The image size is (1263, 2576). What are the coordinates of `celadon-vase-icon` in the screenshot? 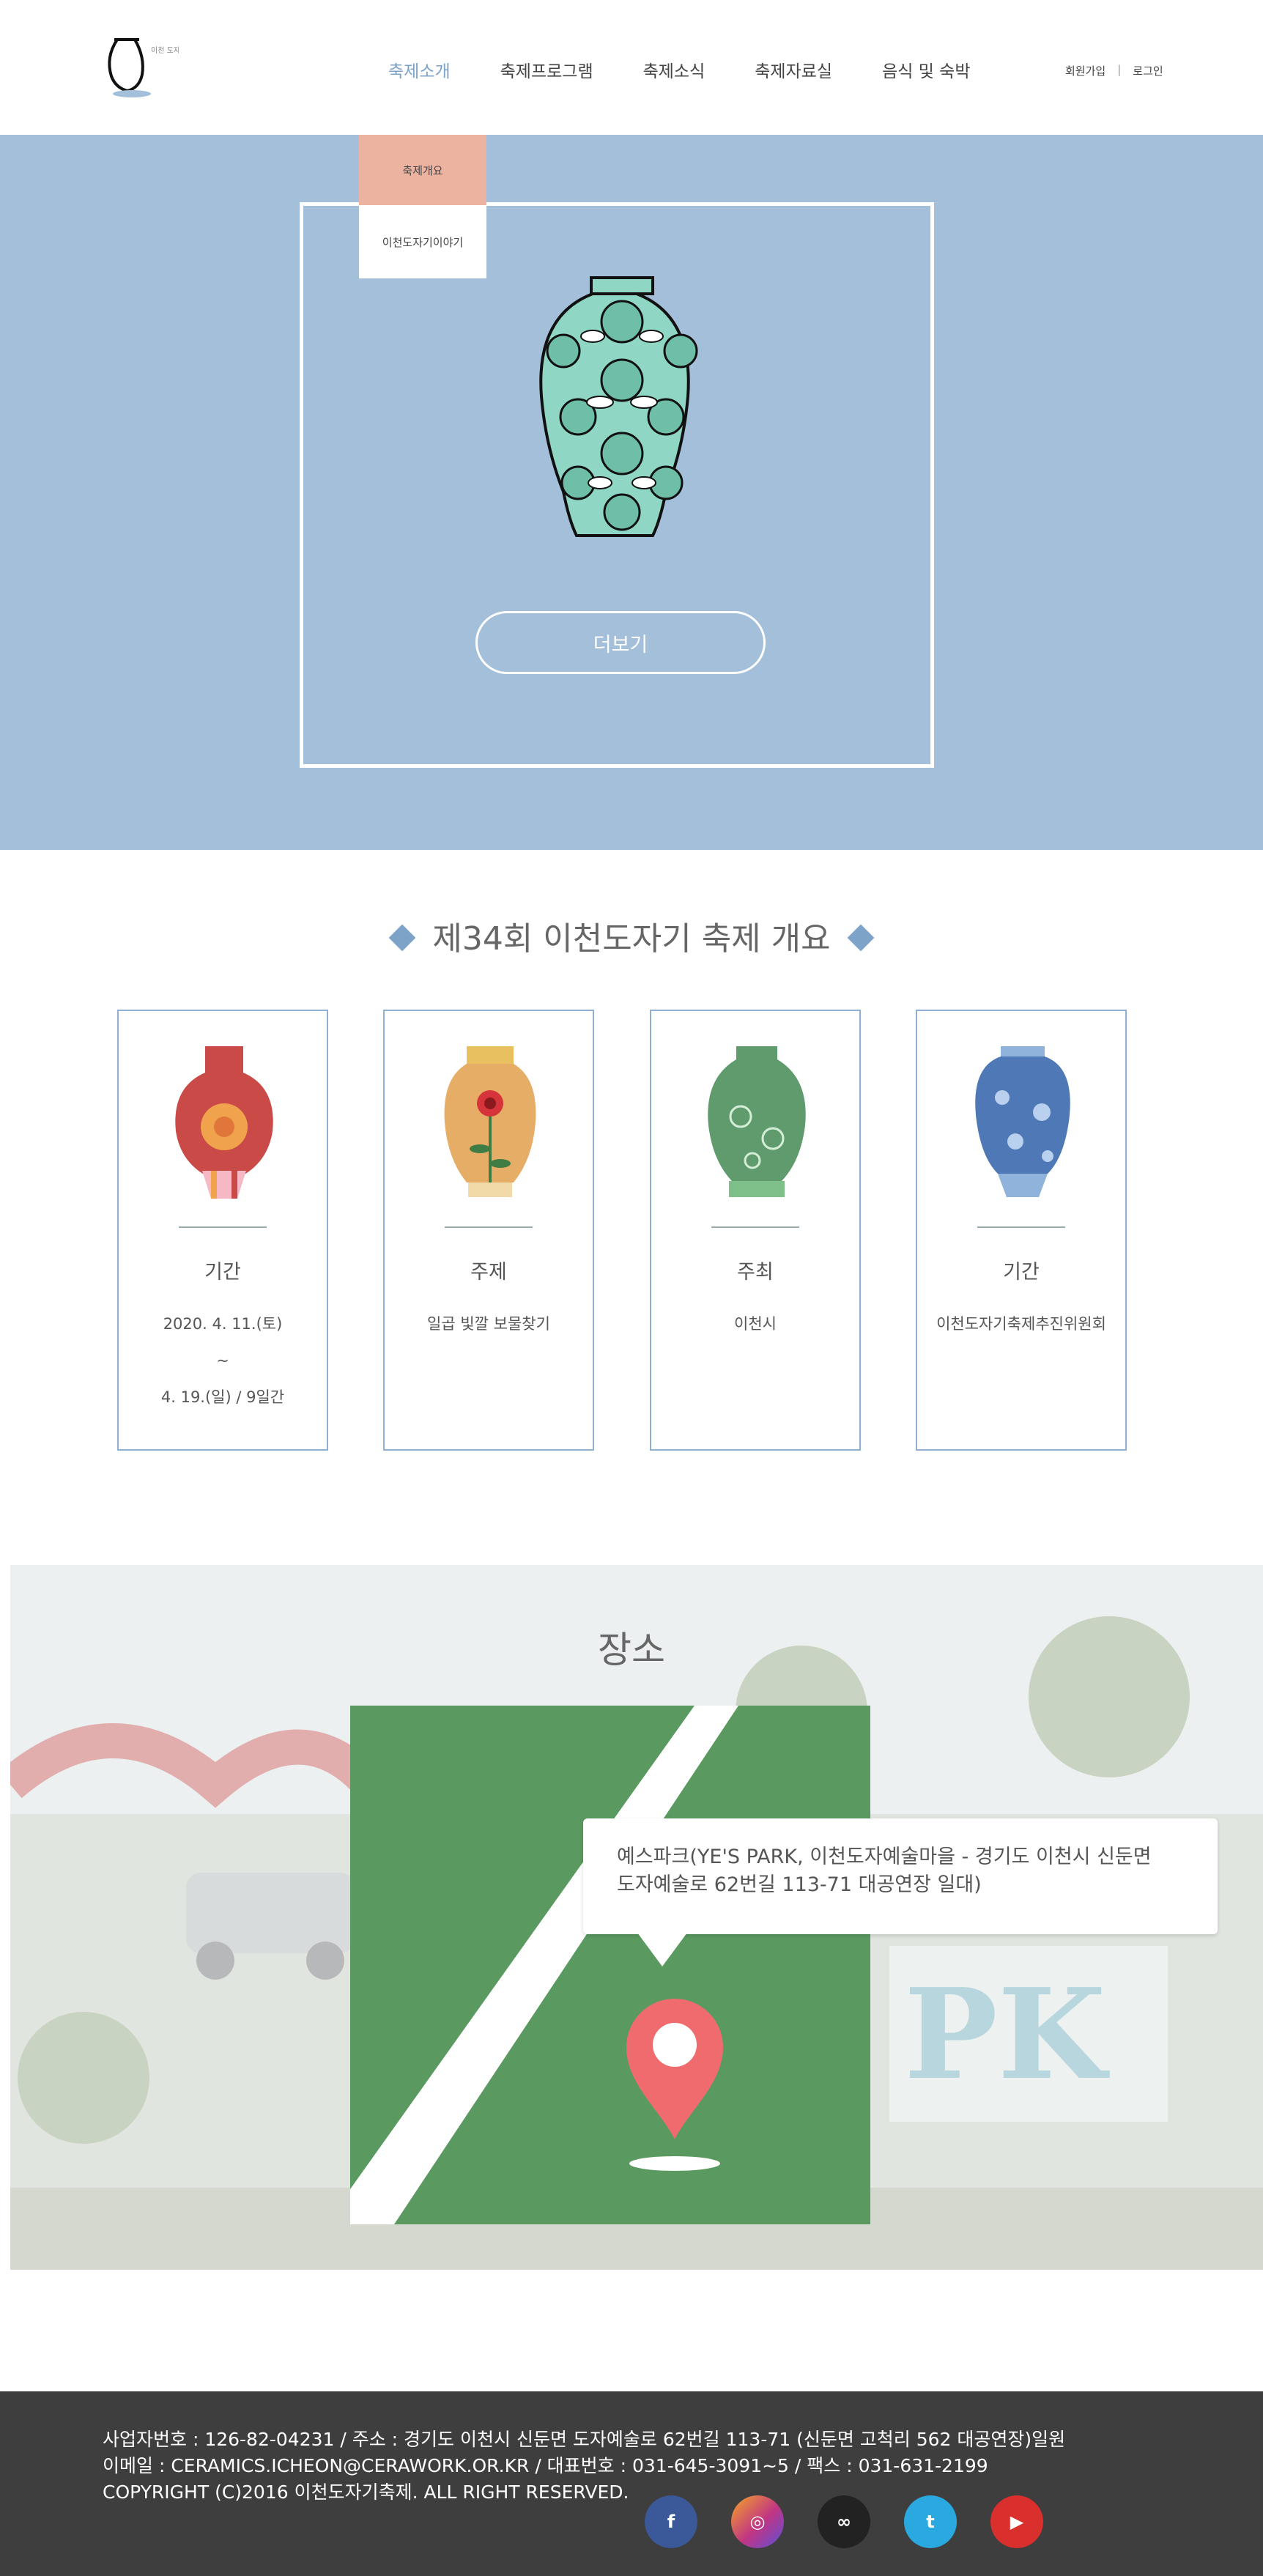 It's located at (618, 406).